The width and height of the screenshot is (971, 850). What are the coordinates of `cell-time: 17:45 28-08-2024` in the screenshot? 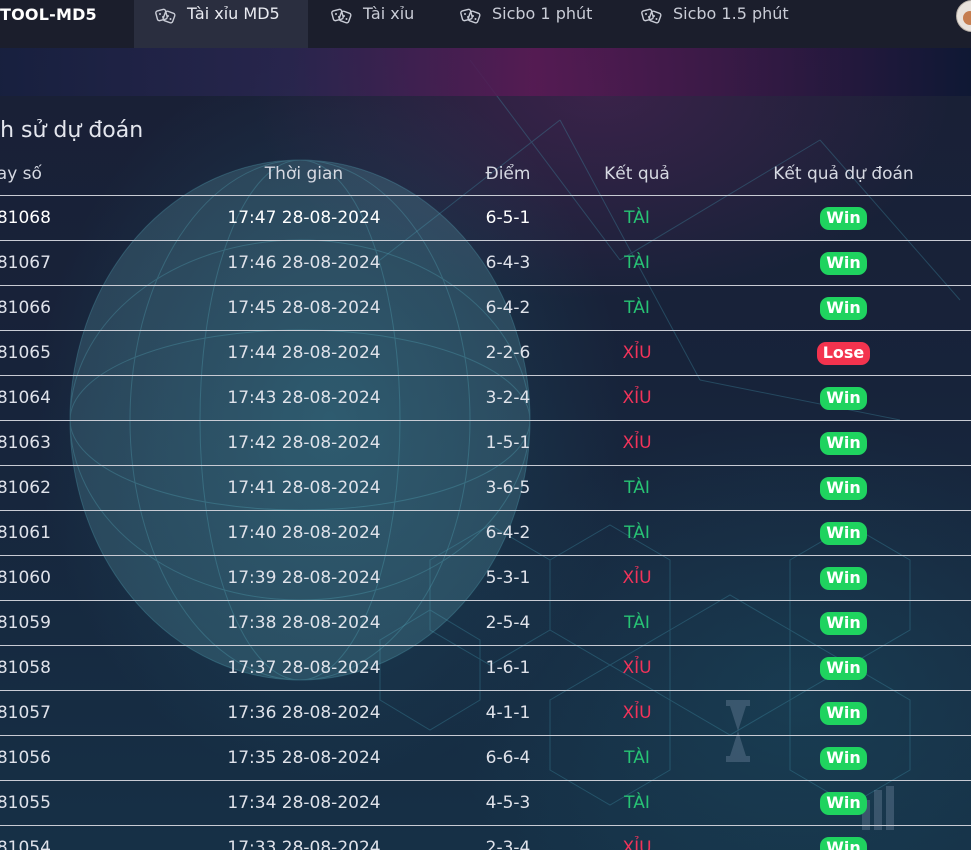 It's located at (304, 308).